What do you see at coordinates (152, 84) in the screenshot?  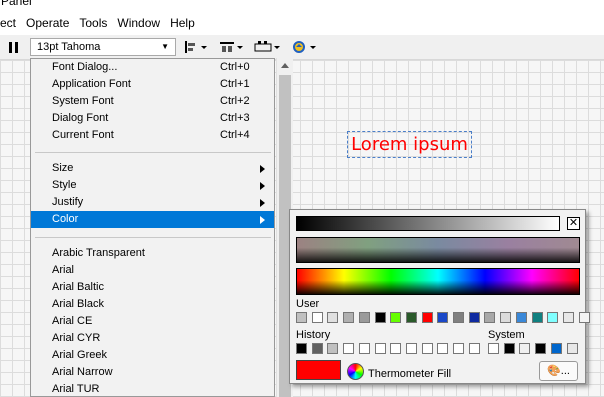 I see `menu-item-application-font: Application Font Ctrl+1` at bounding box center [152, 84].